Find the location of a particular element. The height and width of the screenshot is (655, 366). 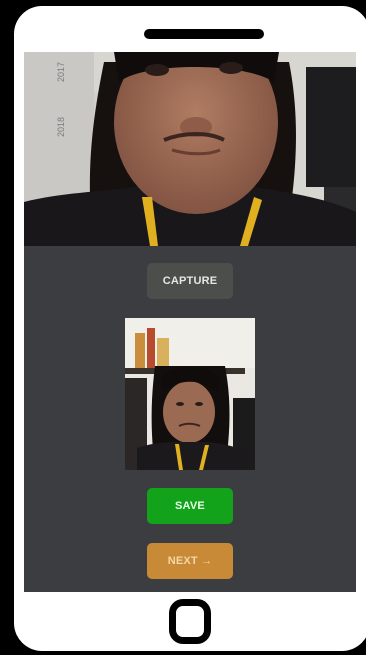

save-button-label: SAVE is located at coordinates (190, 506).